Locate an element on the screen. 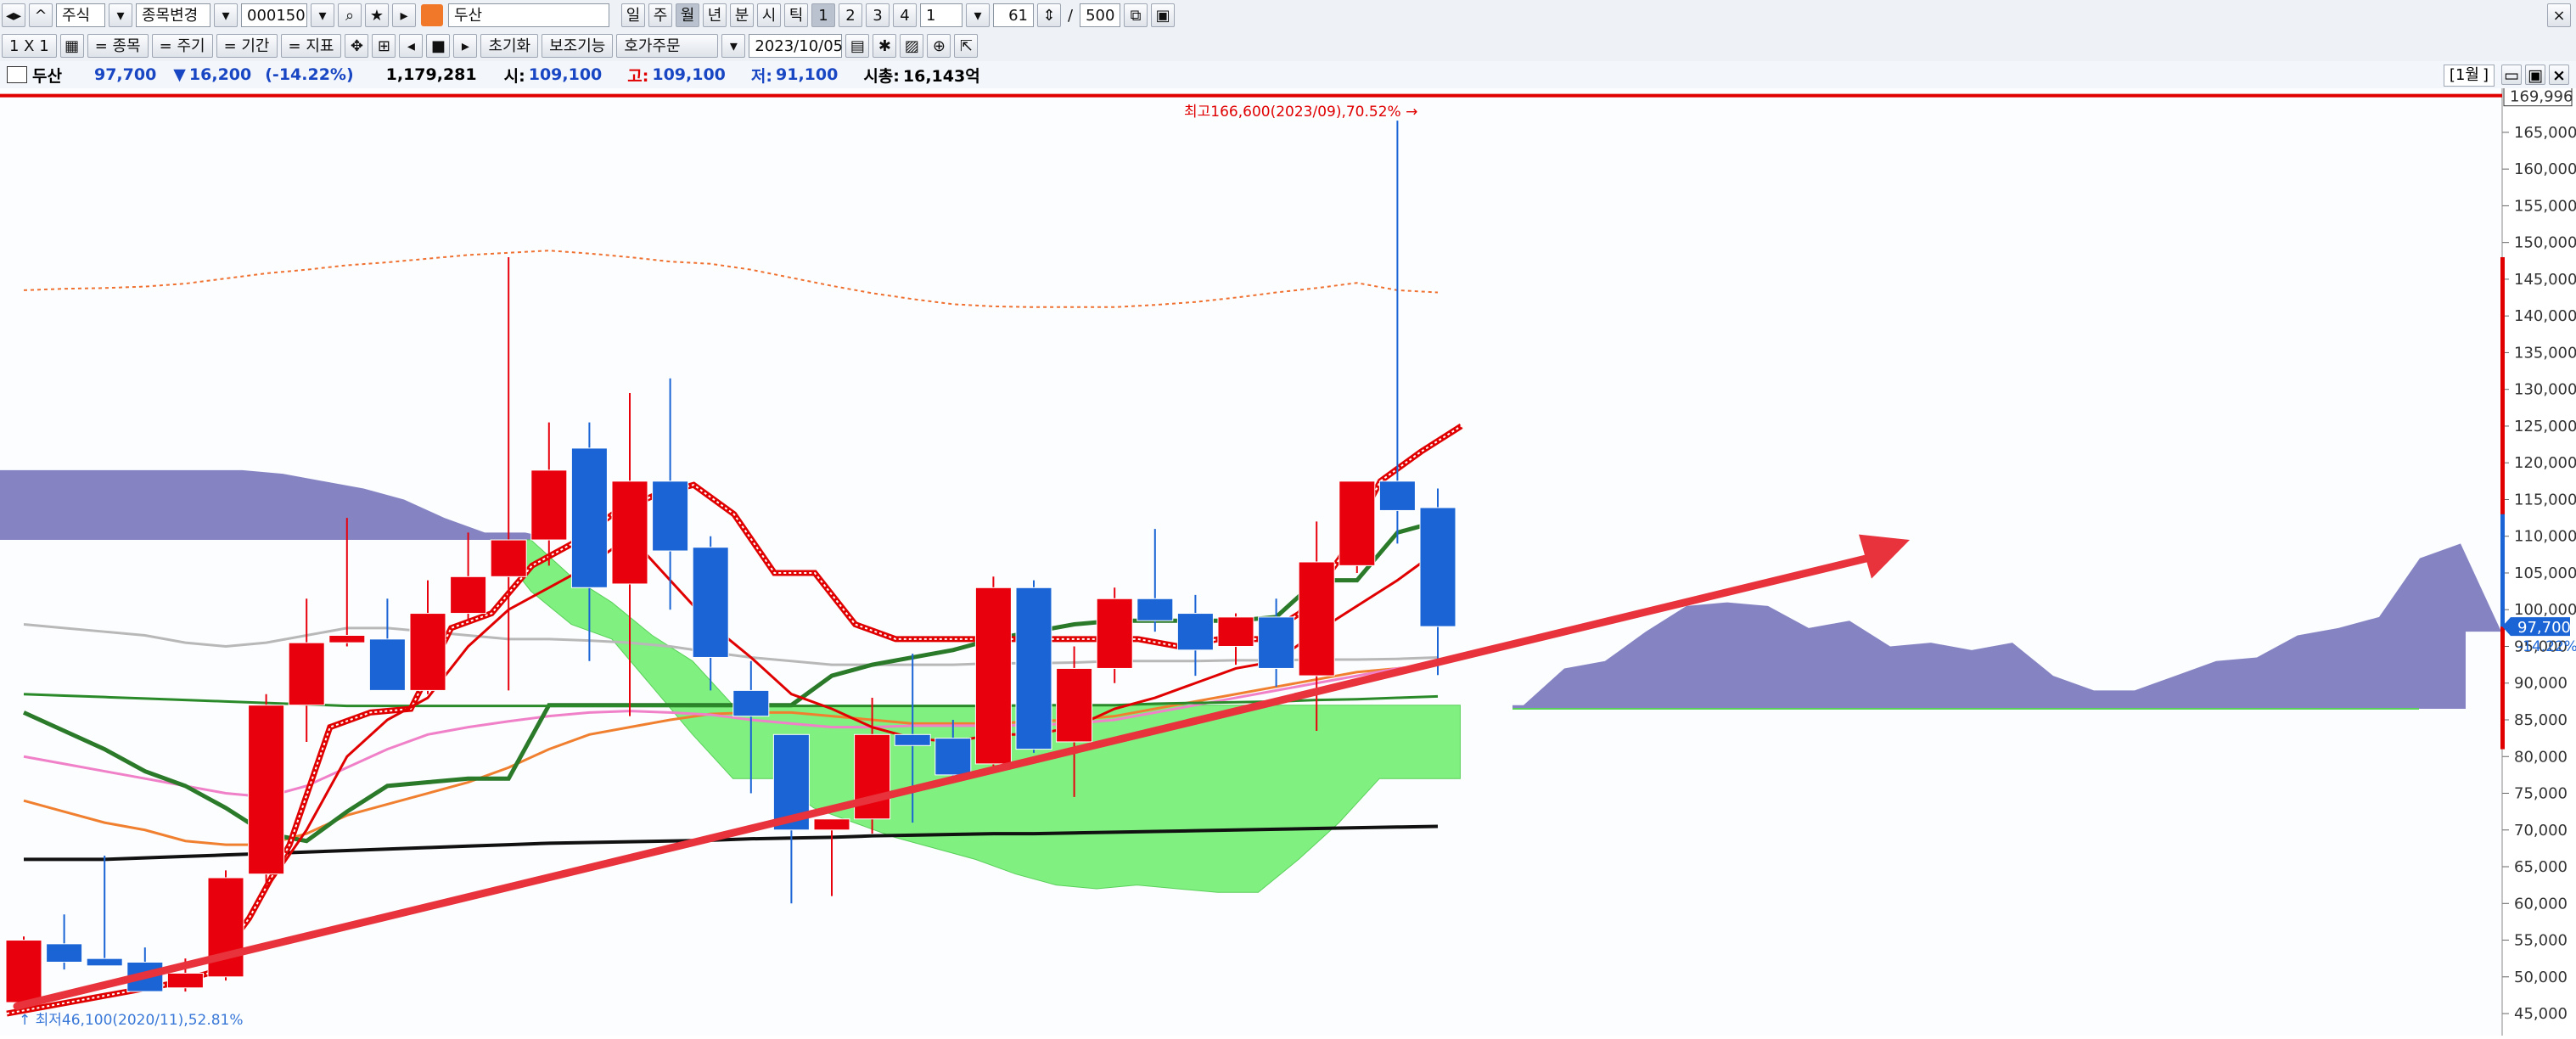  y-axis-background is located at coordinates (2539, 562).